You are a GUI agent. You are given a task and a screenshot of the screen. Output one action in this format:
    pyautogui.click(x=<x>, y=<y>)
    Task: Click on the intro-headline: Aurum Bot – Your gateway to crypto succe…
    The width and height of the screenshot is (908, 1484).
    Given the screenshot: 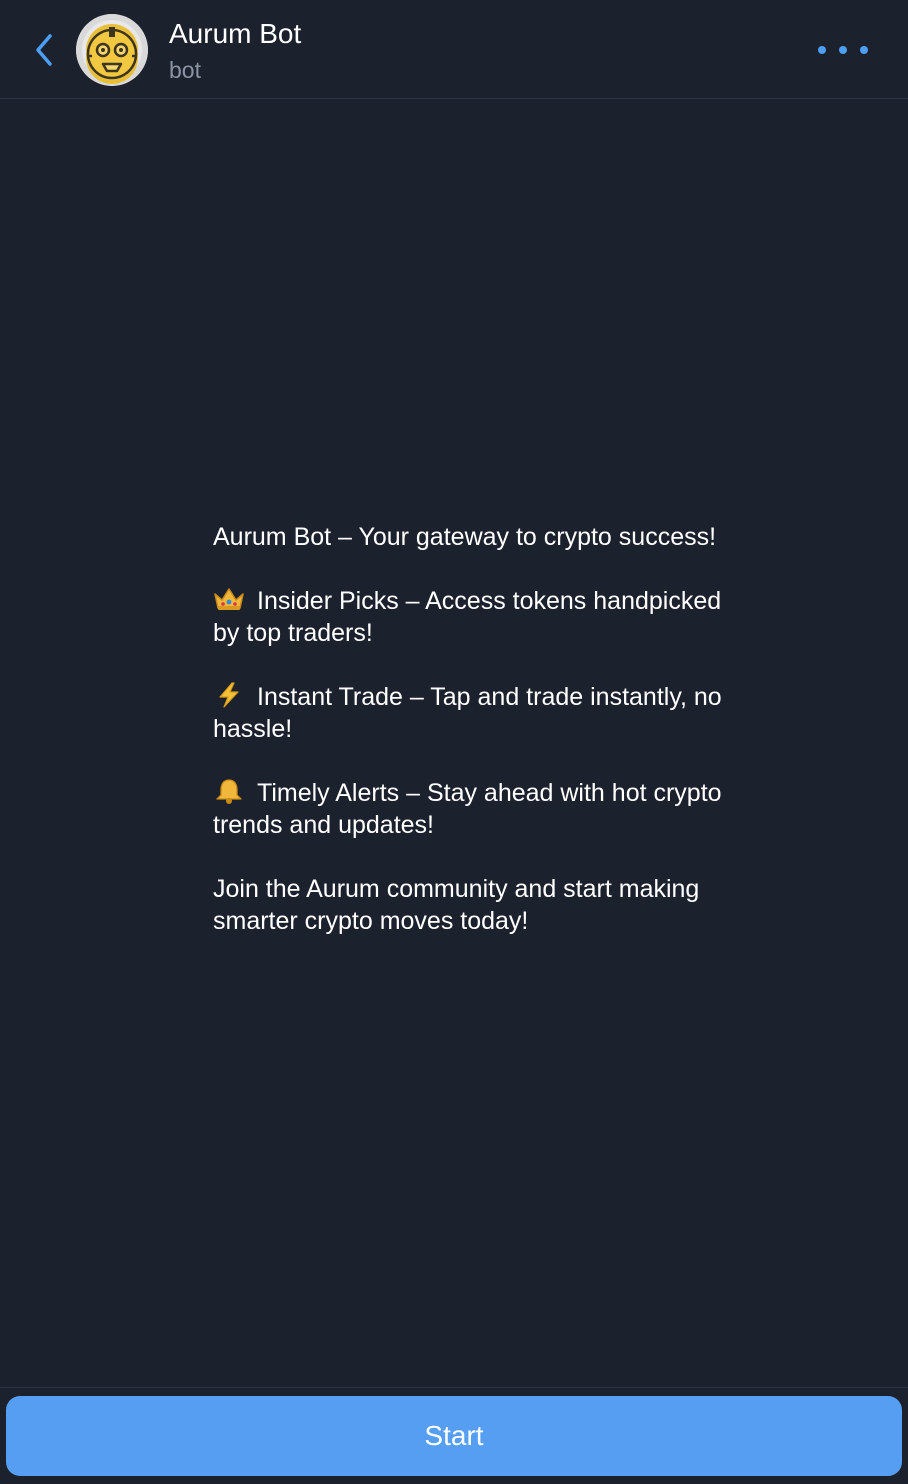 What is the action you would take?
    pyautogui.click(x=465, y=537)
    